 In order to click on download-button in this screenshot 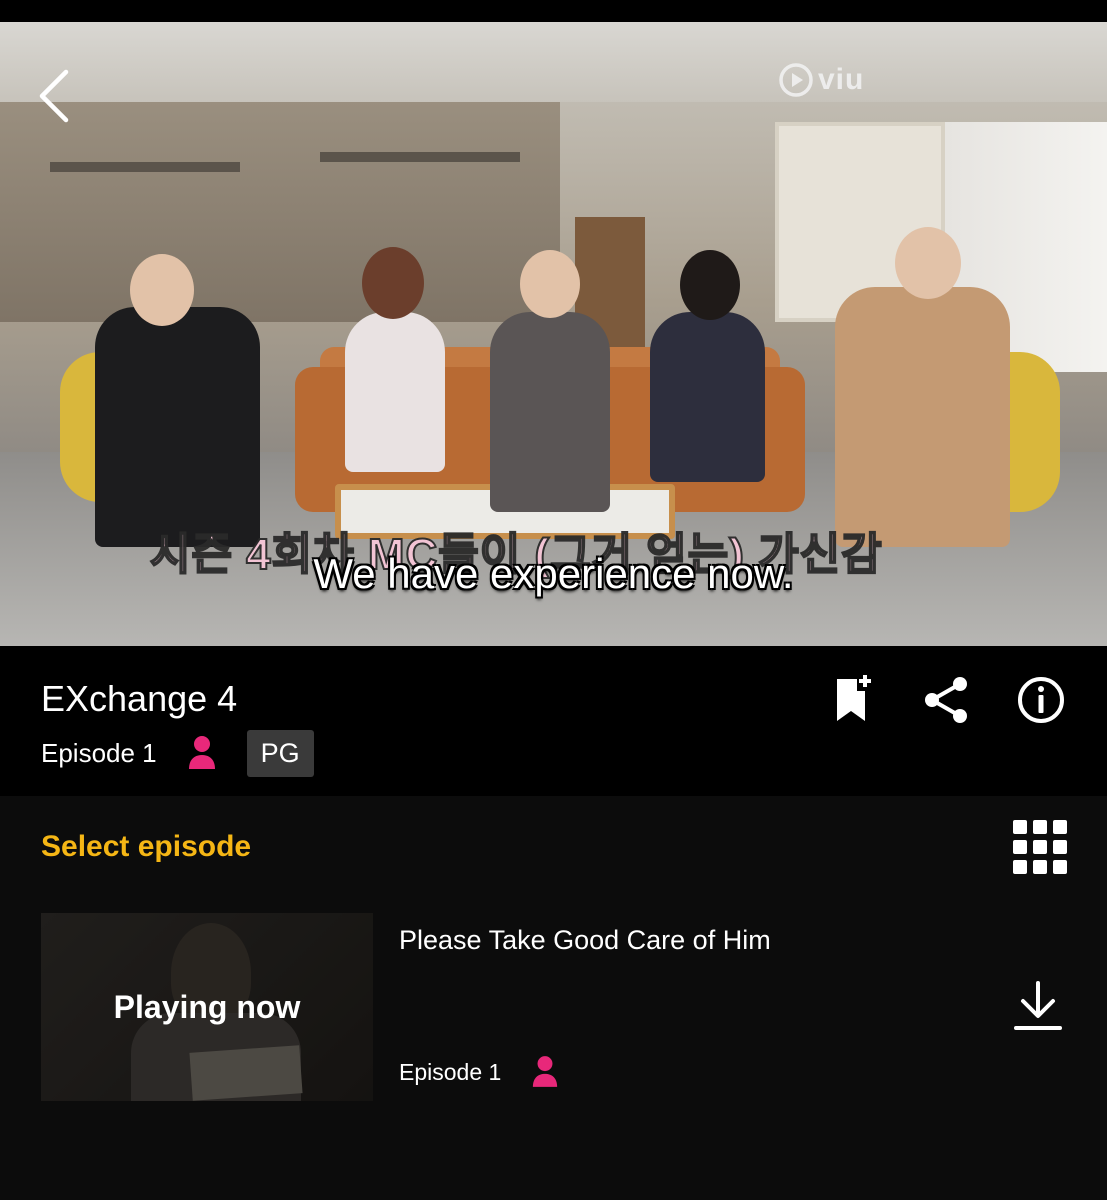, I will do `click(1038, 1006)`.